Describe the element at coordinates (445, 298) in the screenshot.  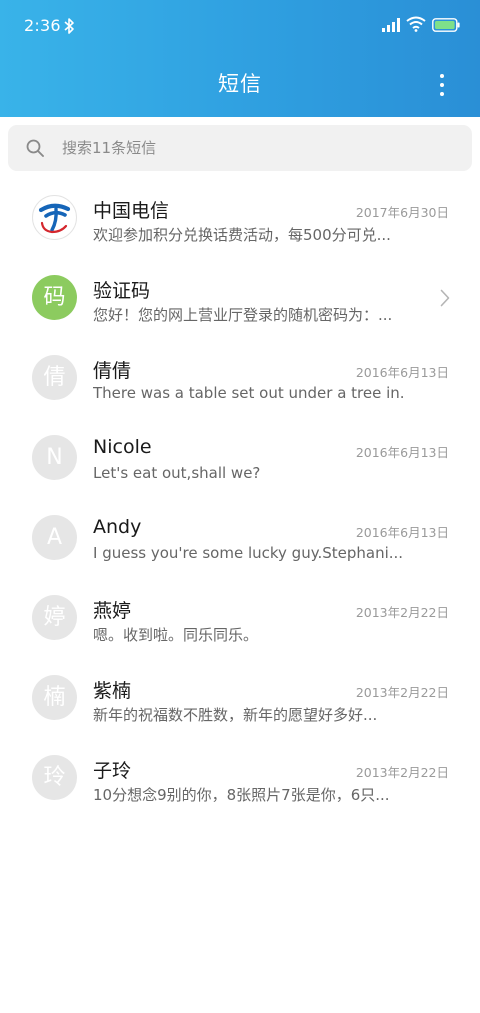
I see `chevron-right-icon` at that location.